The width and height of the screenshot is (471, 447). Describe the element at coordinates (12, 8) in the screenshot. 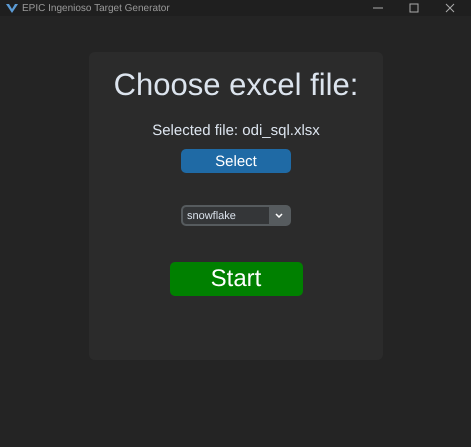

I see `logo-icon` at that location.